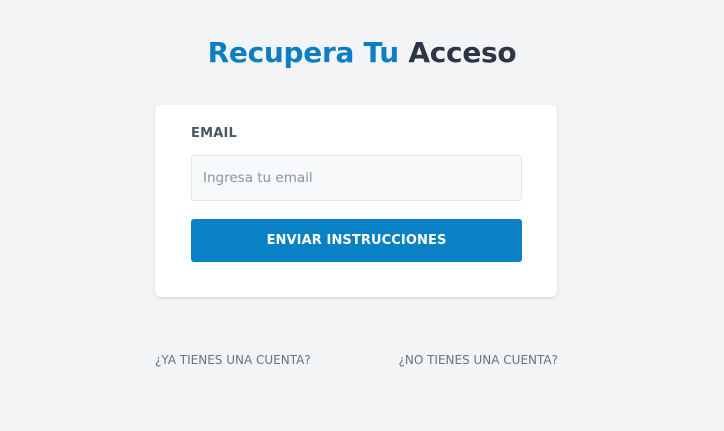 This screenshot has width=724, height=431. I want to click on page-title-highlight: Recupera Tu, so click(303, 52).